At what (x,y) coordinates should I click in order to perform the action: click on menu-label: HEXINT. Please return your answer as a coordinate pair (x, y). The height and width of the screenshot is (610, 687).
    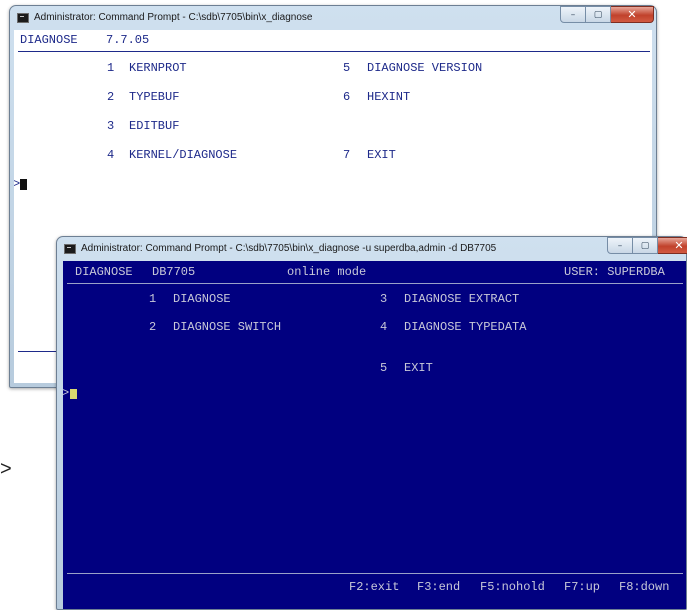
    Looking at the image, I should click on (389, 97).